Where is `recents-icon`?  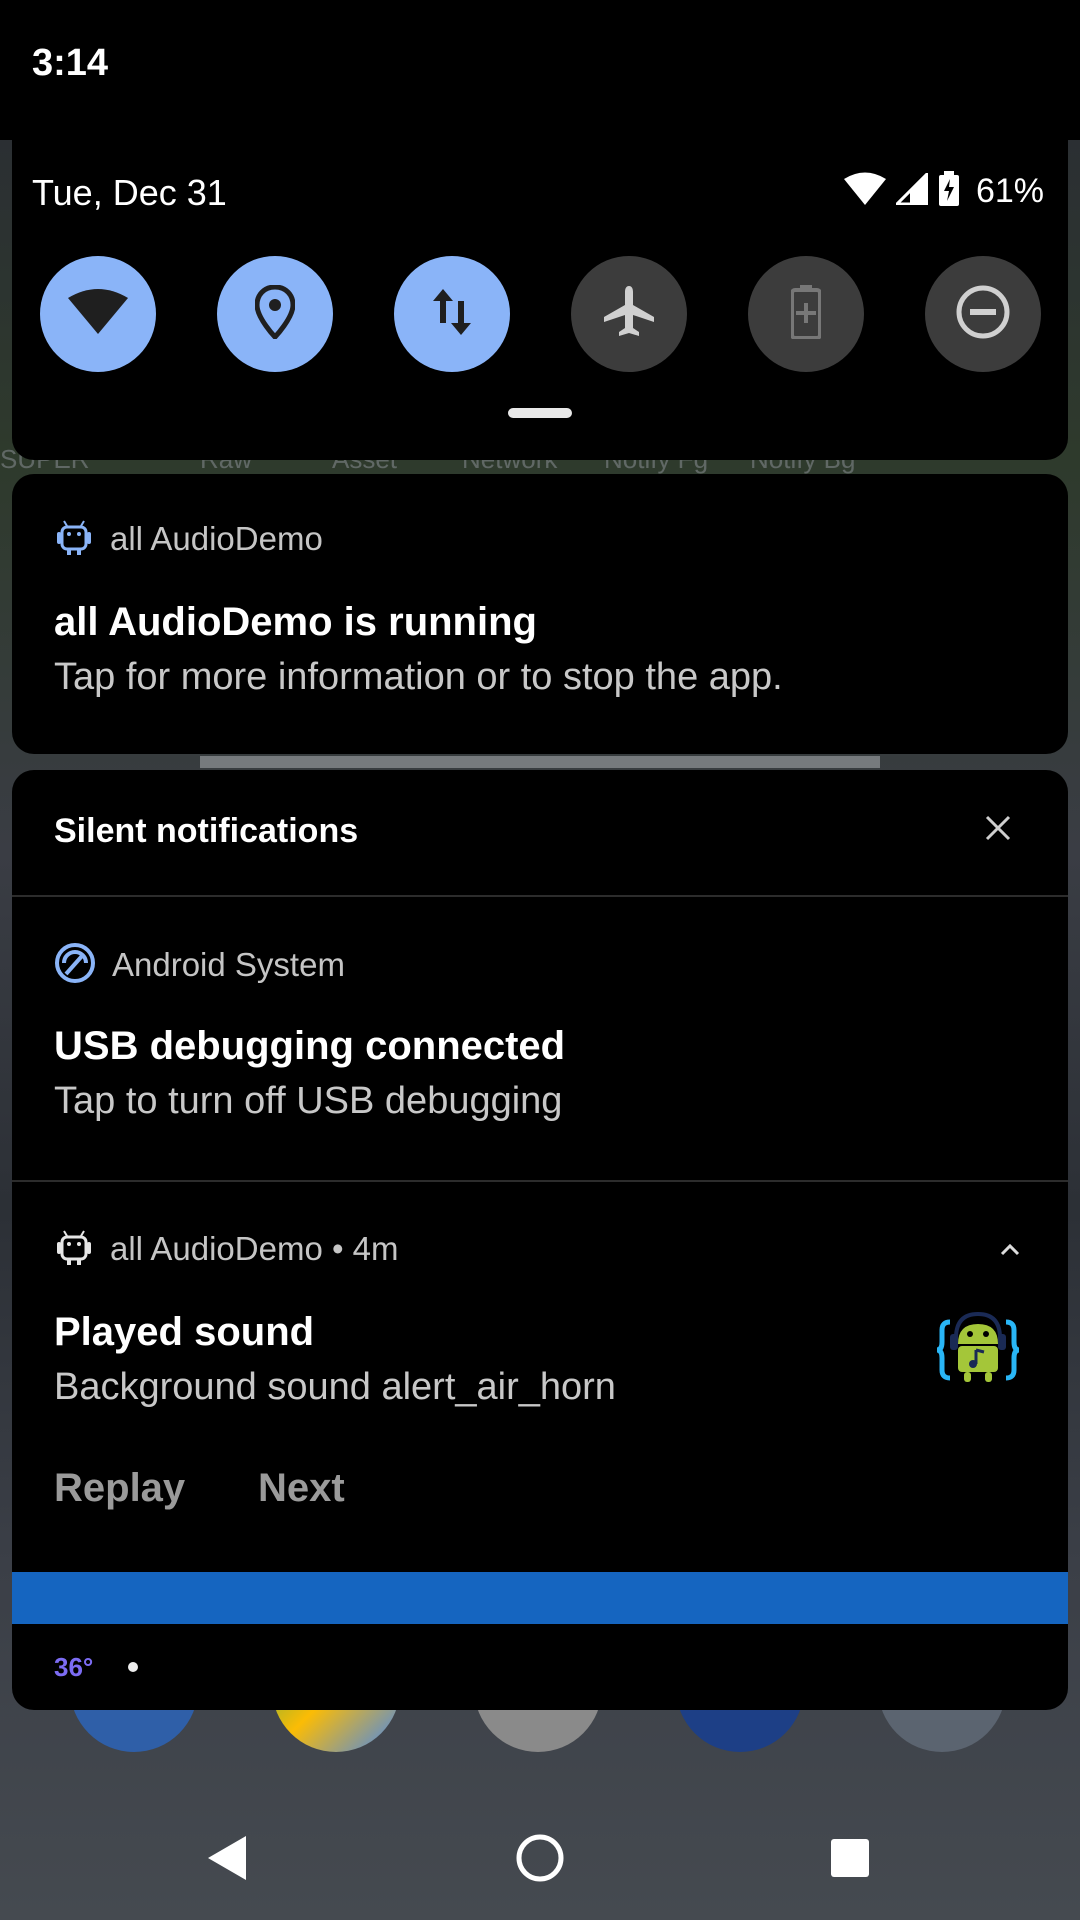
recents-icon is located at coordinates (850, 1860).